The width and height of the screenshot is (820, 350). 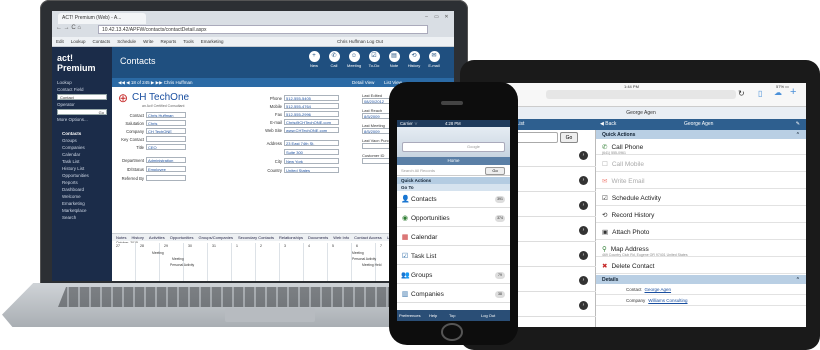 What do you see at coordinates (60, 41) in the screenshot?
I see `menu-edit: Edit` at bounding box center [60, 41].